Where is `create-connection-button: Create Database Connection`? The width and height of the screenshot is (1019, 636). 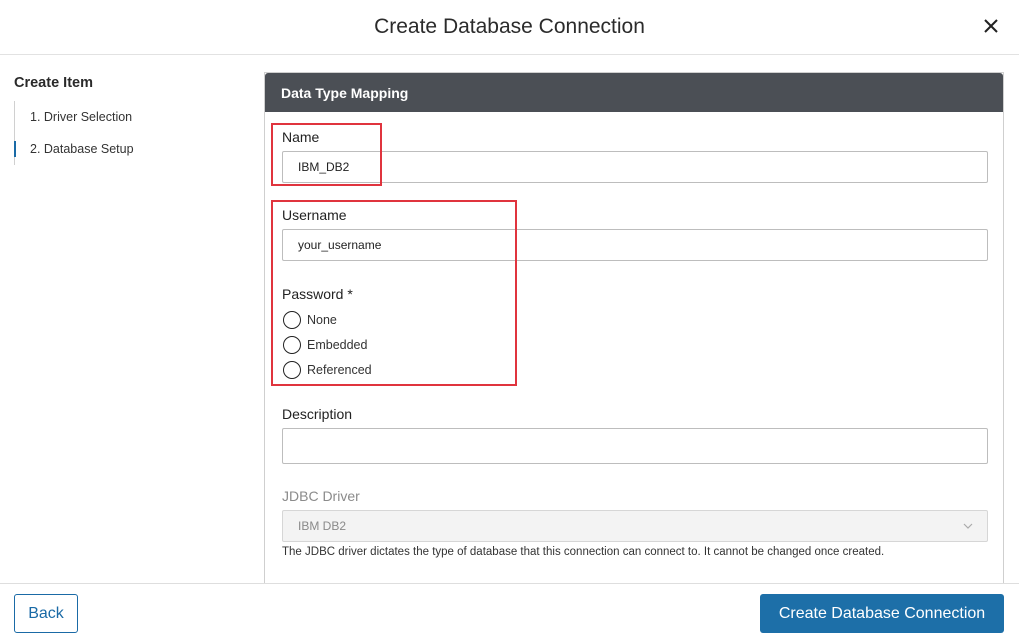
create-connection-button: Create Database Connection is located at coordinates (882, 613).